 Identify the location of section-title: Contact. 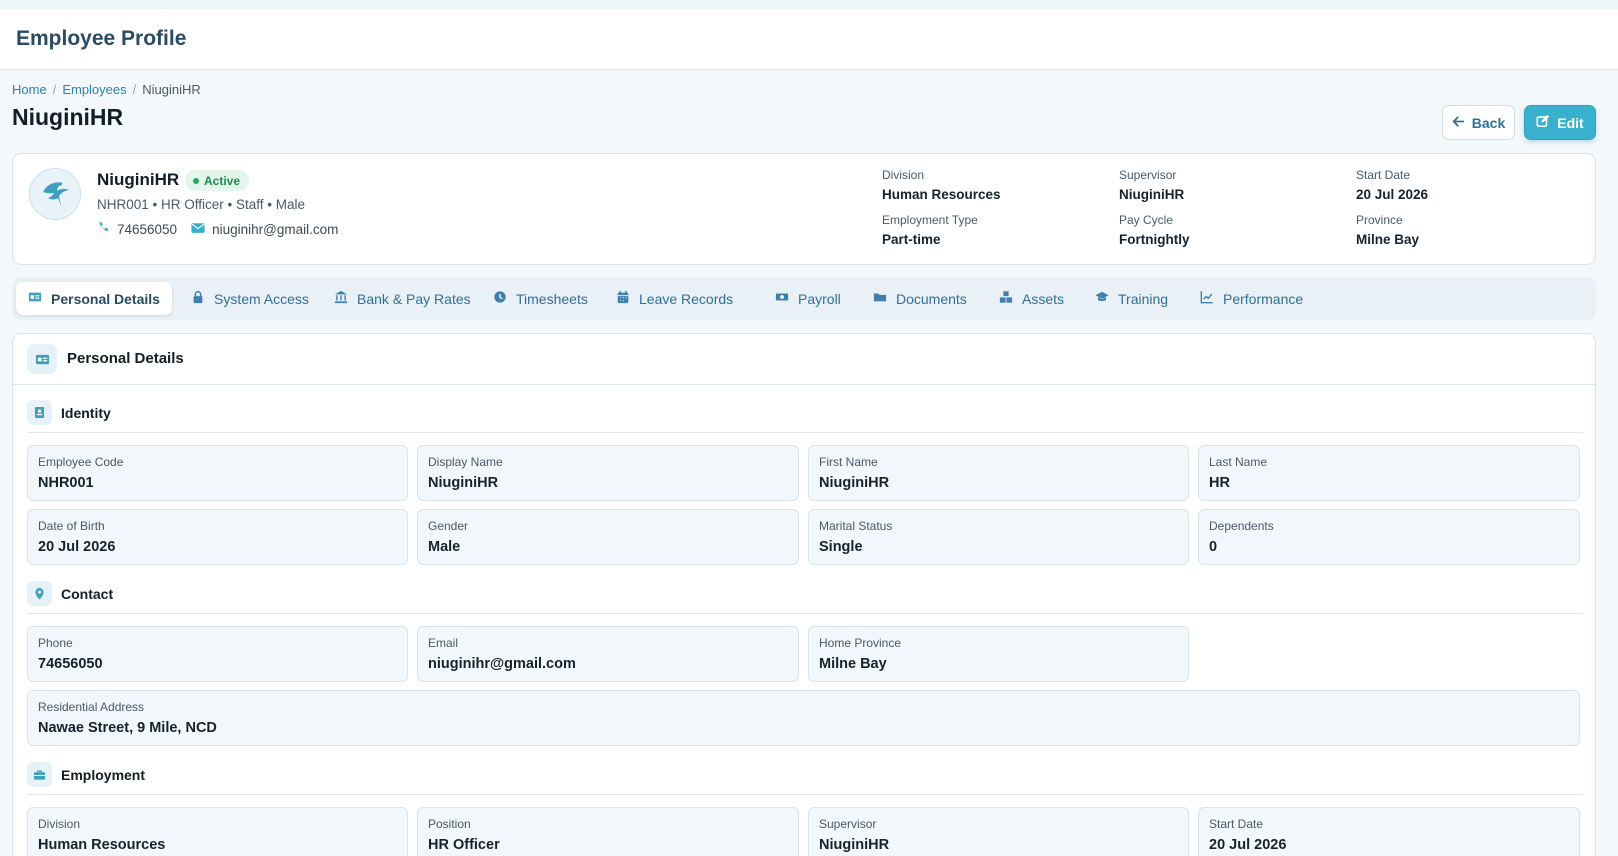
(87, 594).